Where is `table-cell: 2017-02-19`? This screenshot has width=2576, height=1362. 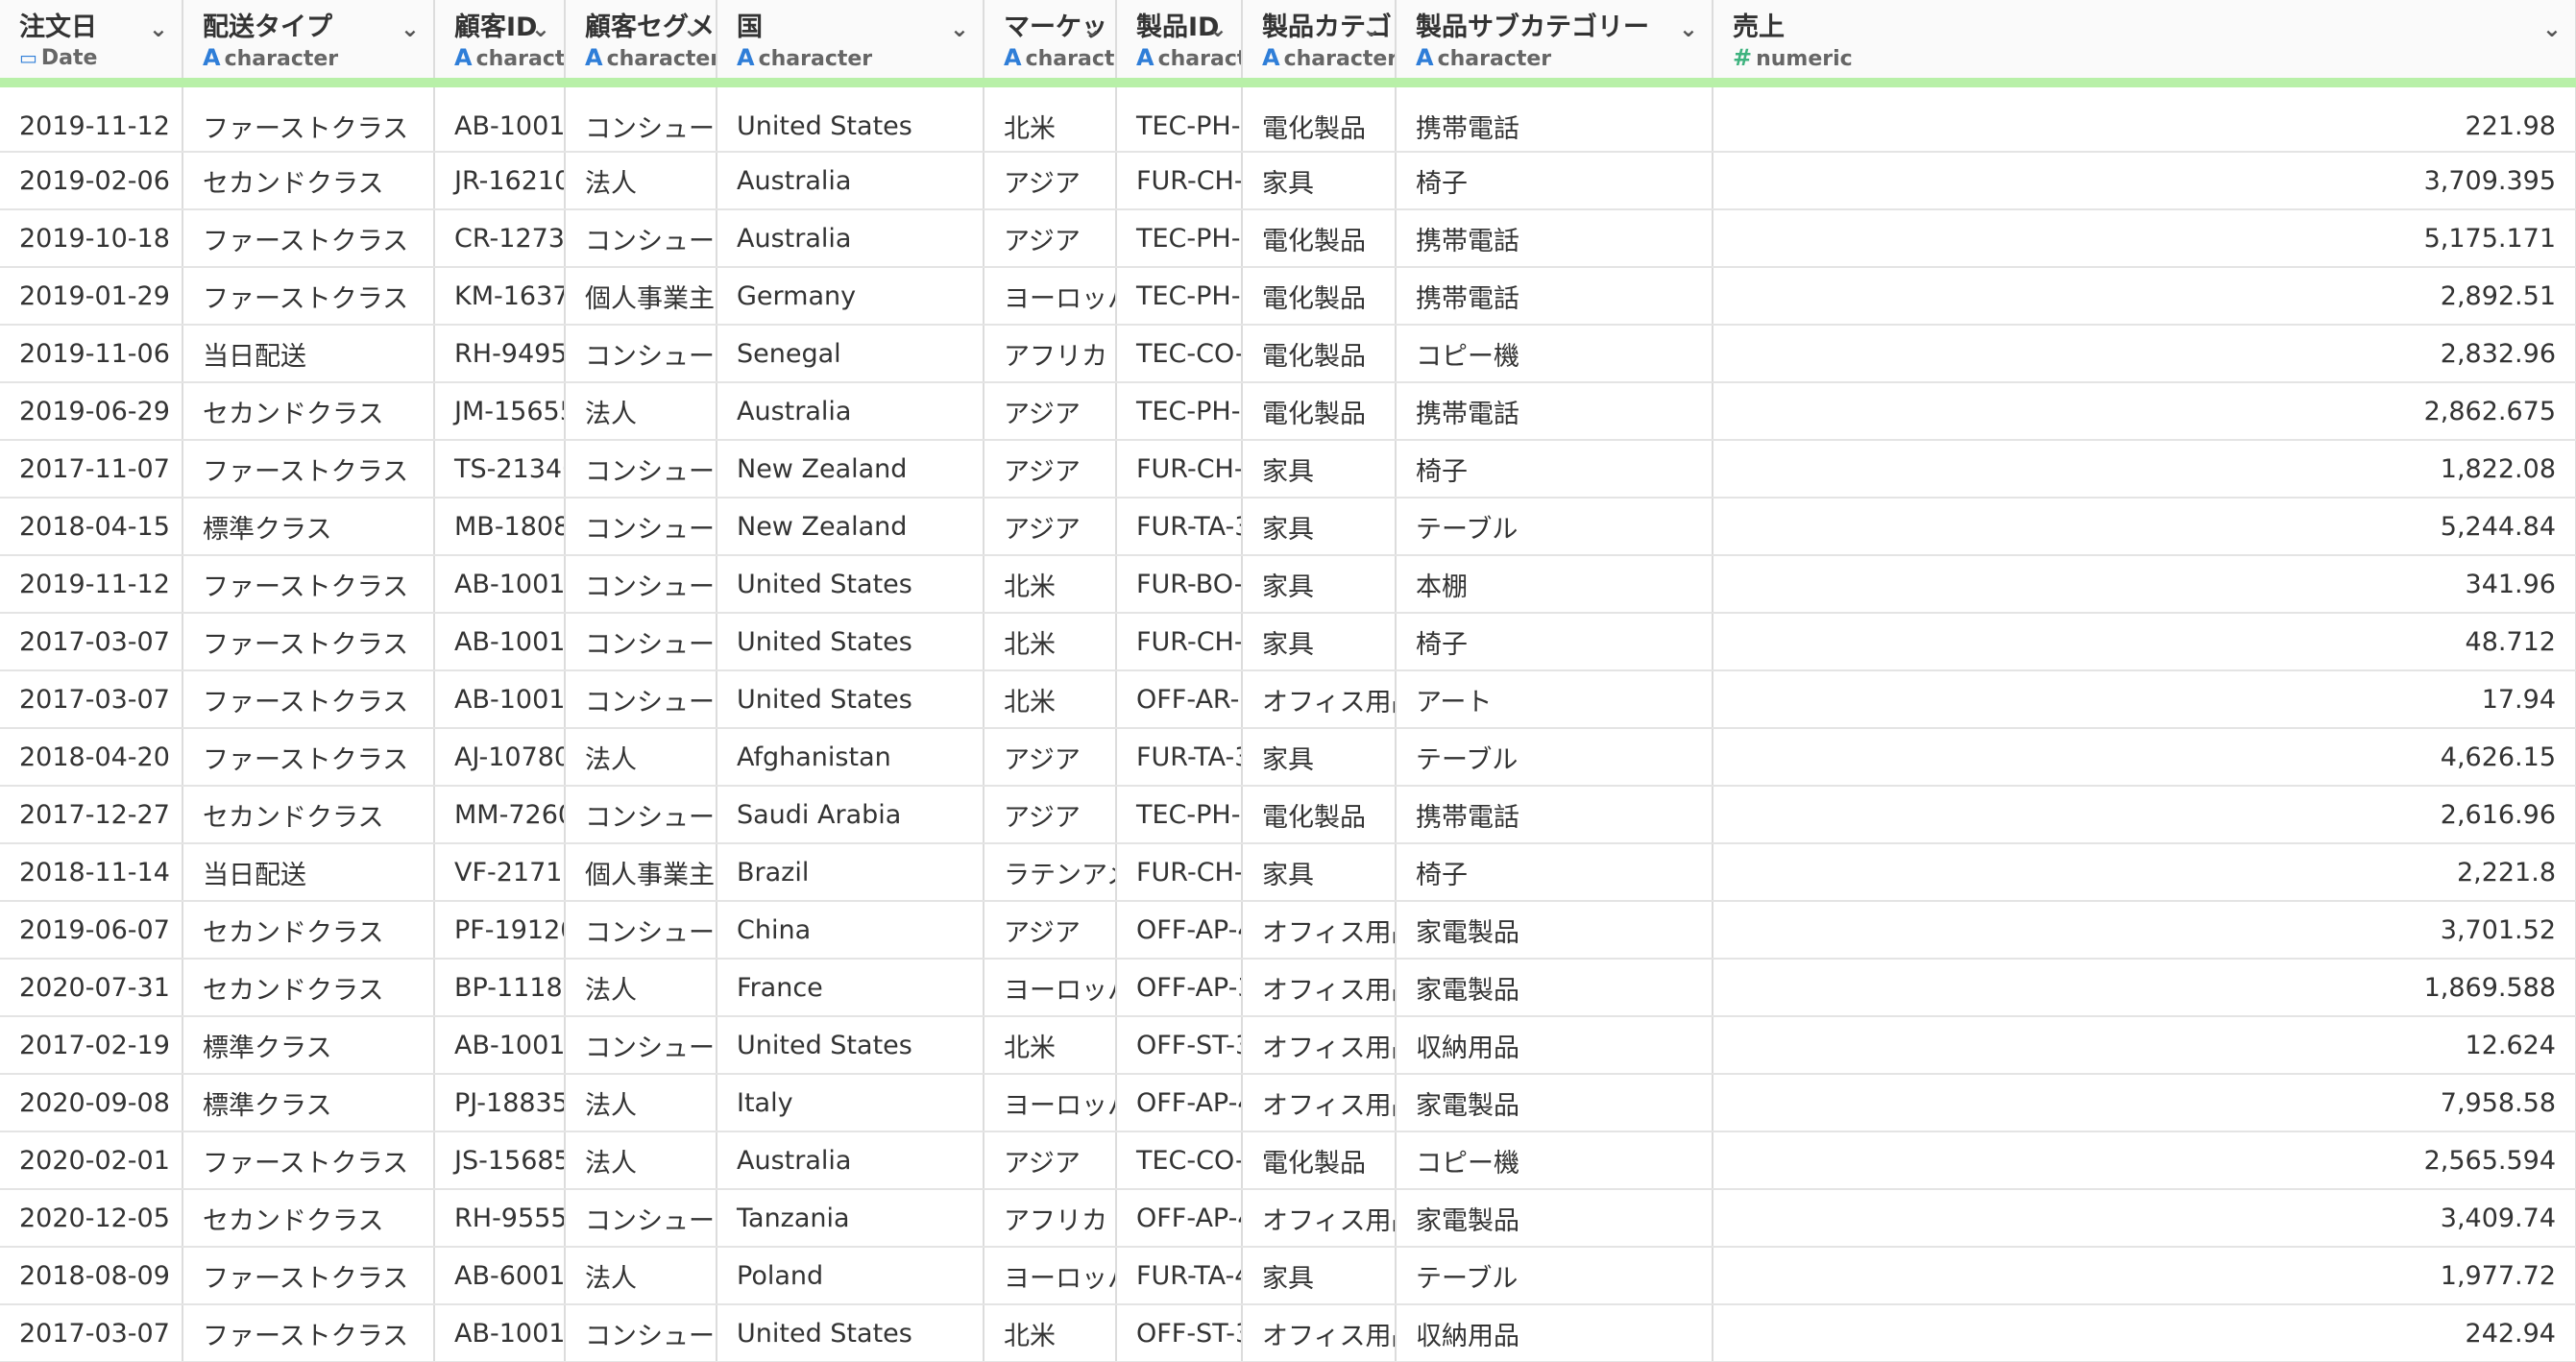 table-cell: 2017-02-19 is located at coordinates (91, 1046).